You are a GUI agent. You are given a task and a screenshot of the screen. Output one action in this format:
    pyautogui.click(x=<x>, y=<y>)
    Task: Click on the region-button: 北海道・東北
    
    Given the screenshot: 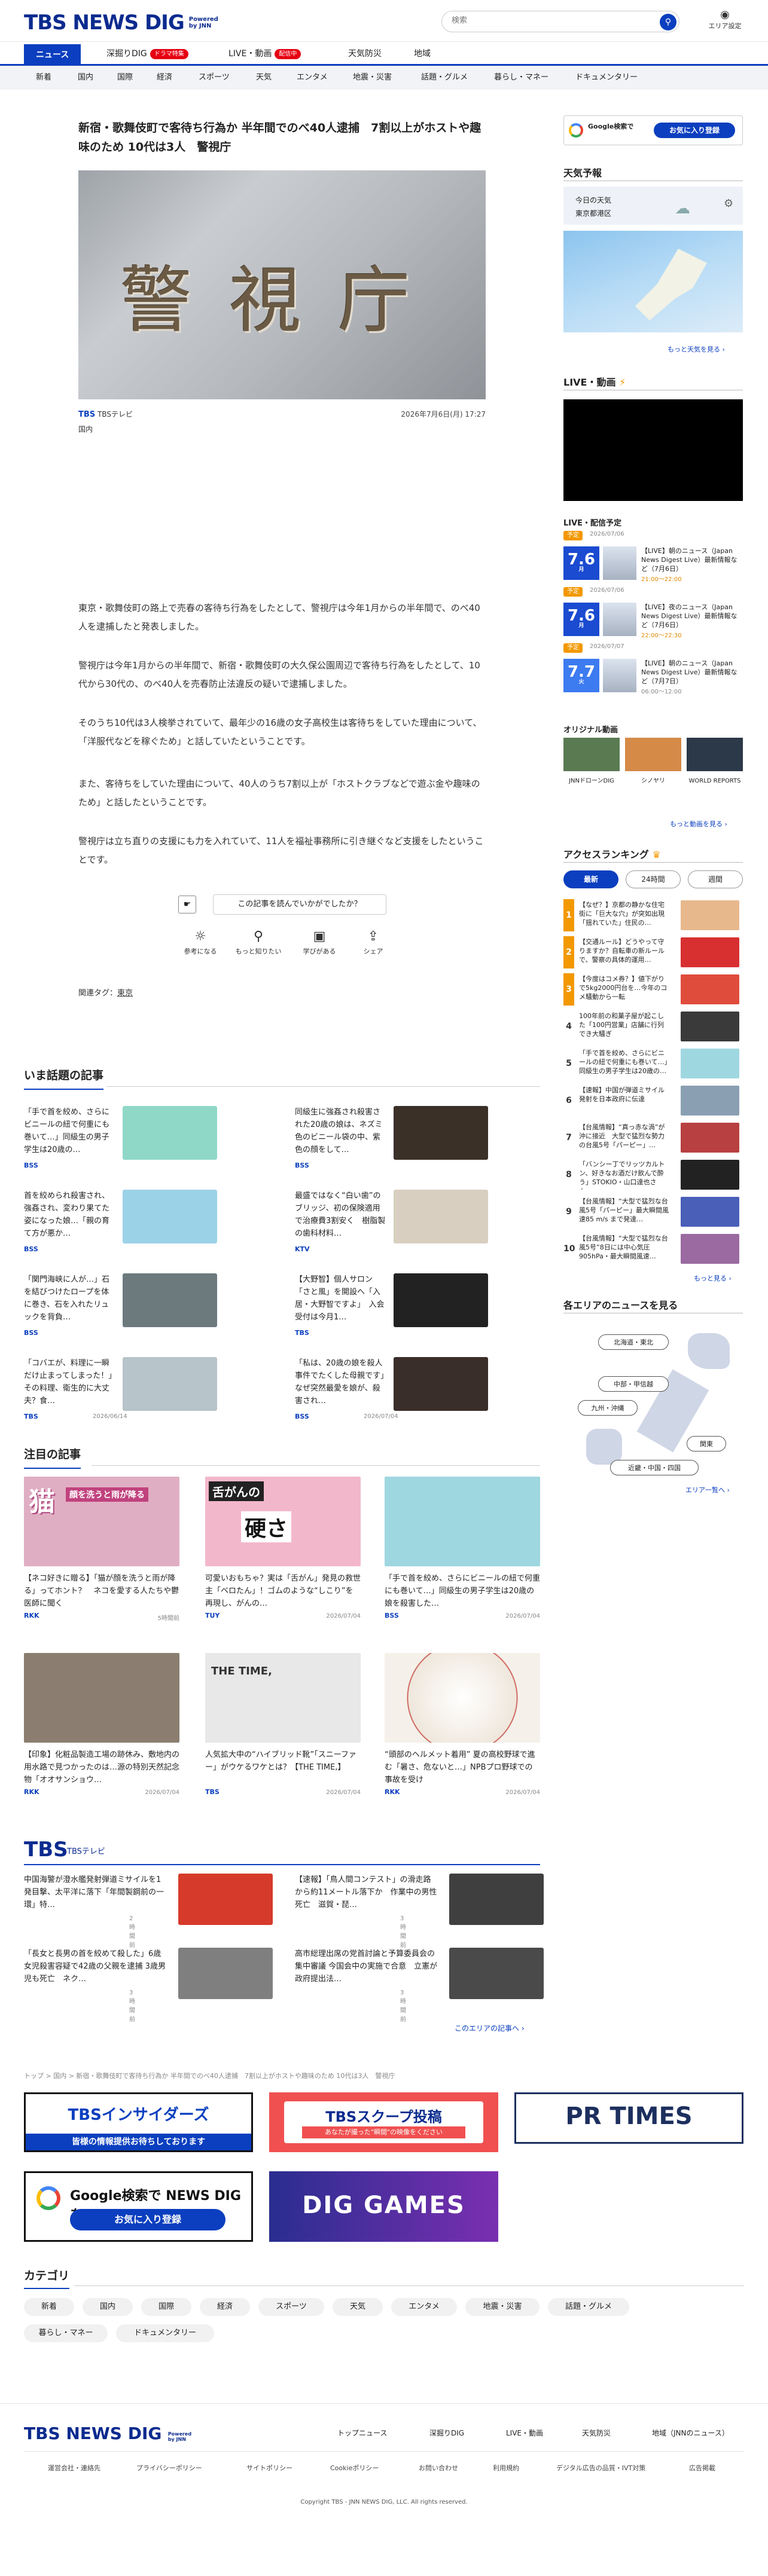 What is the action you would take?
    pyautogui.click(x=633, y=1342)
    